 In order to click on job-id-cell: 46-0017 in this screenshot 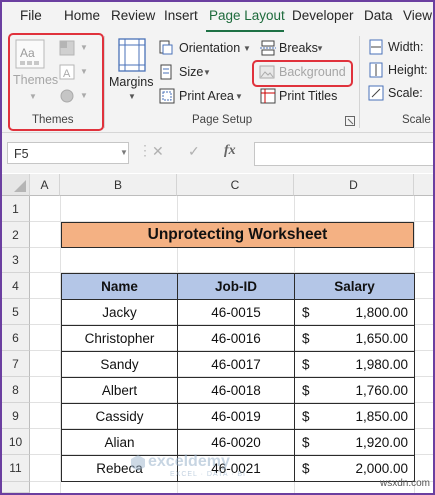, I will do `click(236, 364)`.